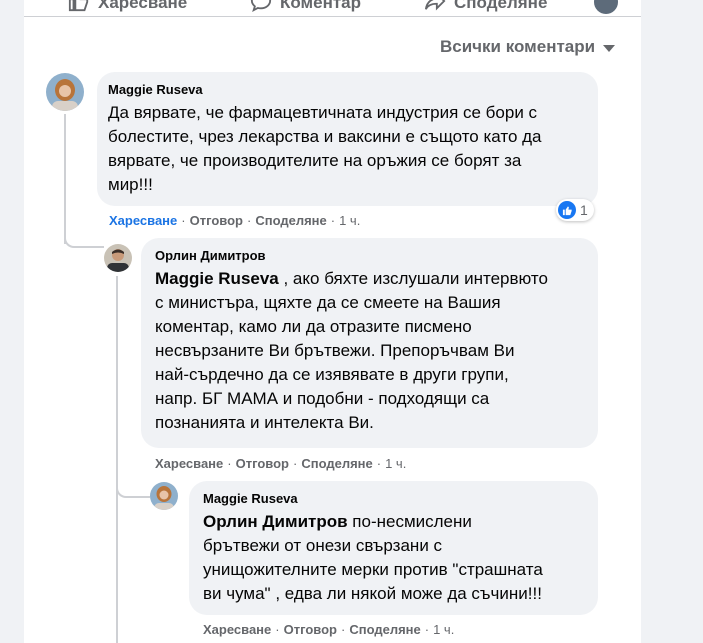 The image size is (703, 643). I want to click on comment-line: Орлин Димитров по-несмислени, so click(399, 522).